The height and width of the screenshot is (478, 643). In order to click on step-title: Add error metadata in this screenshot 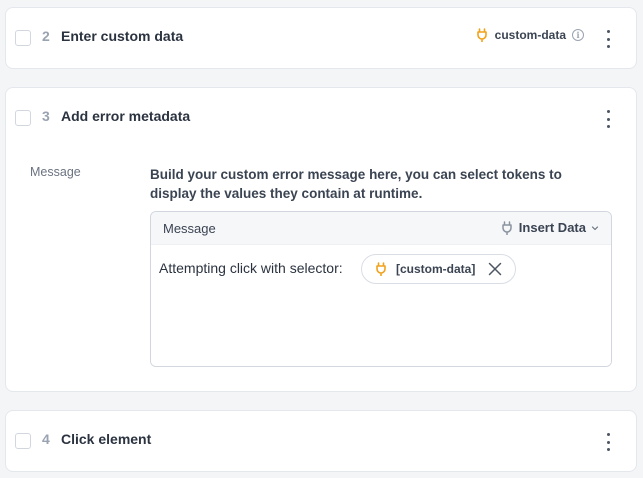, I will do `click(126, 116)`.